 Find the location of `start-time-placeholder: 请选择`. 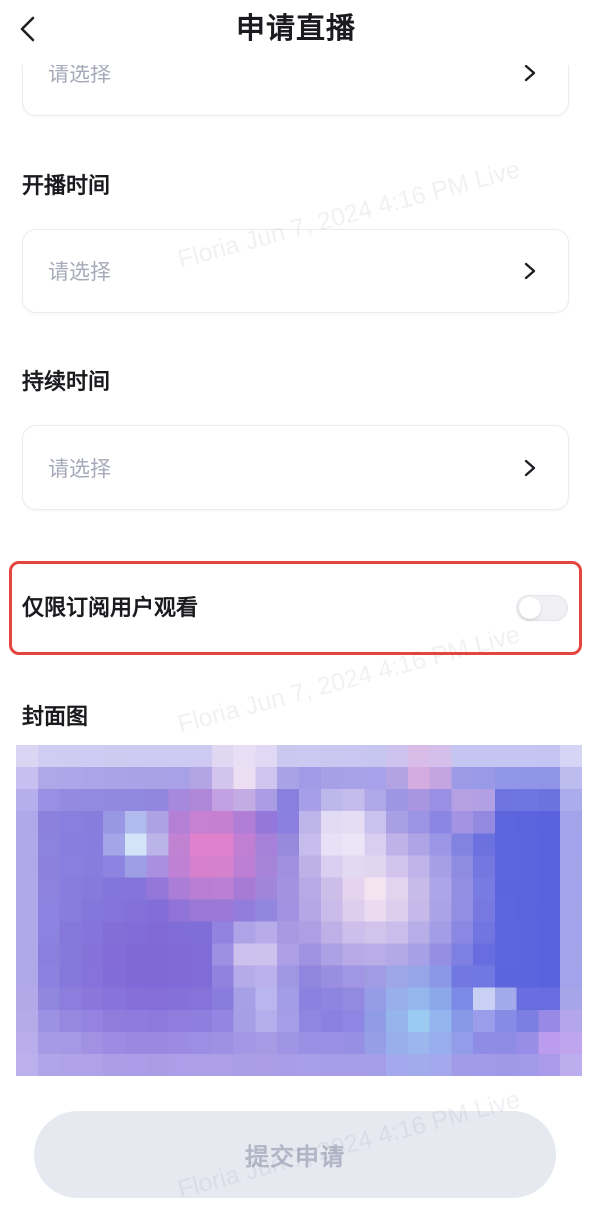

start-time-placeholder: 请选择 is located at coordinates (79, 272).